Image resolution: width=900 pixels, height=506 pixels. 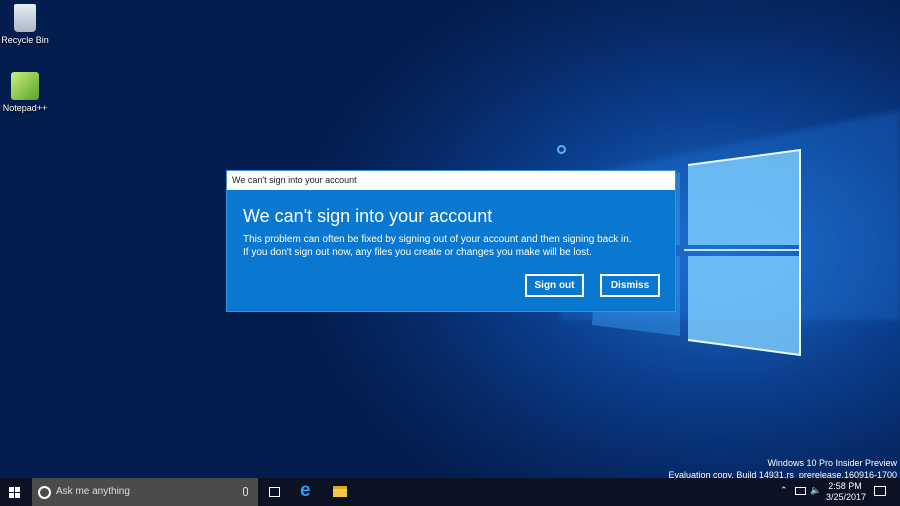 I want to click on action-center-icon, so click(x=880, y=491).